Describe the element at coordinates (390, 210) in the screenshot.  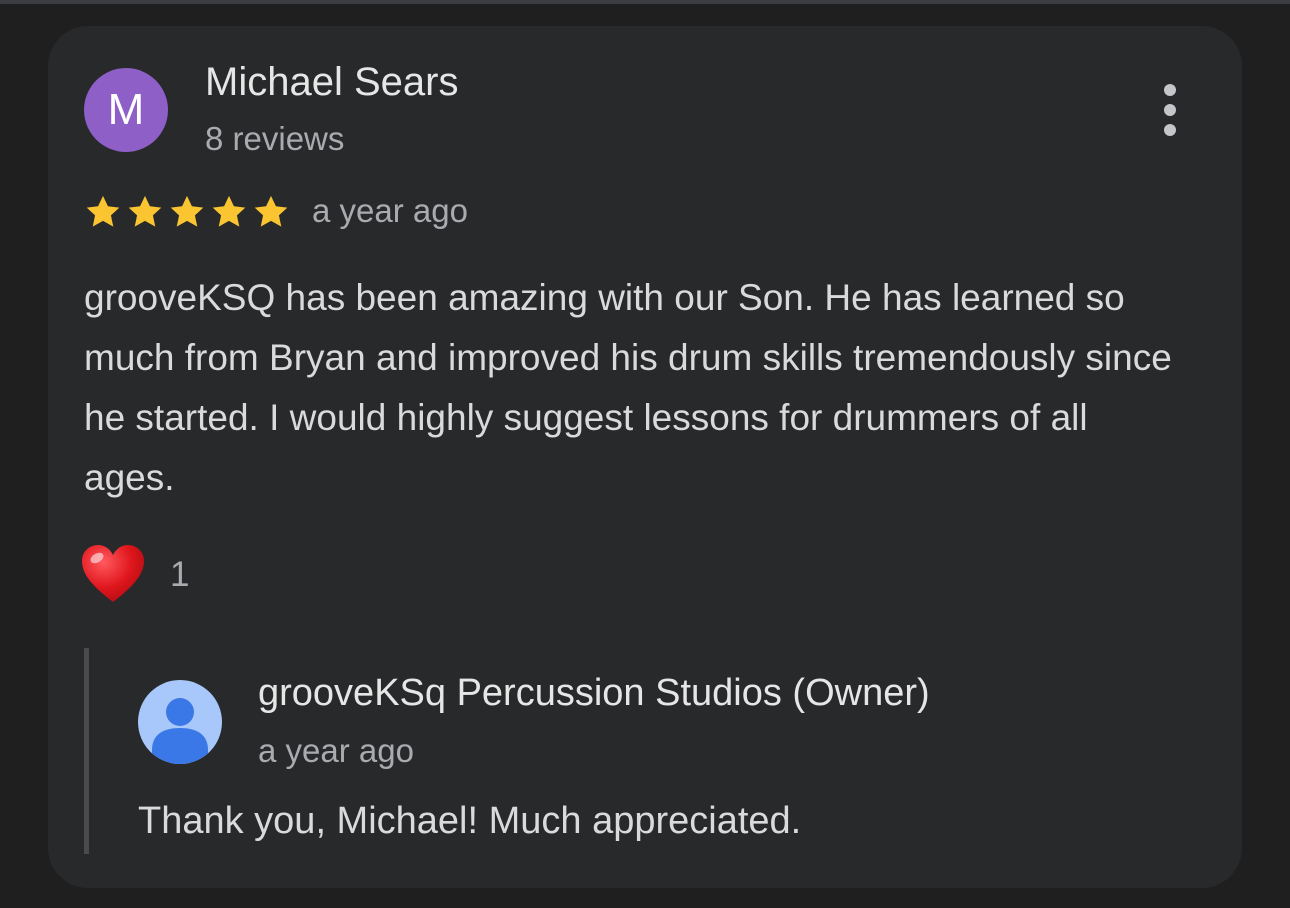
I see `review-time: a year ago` at that location.